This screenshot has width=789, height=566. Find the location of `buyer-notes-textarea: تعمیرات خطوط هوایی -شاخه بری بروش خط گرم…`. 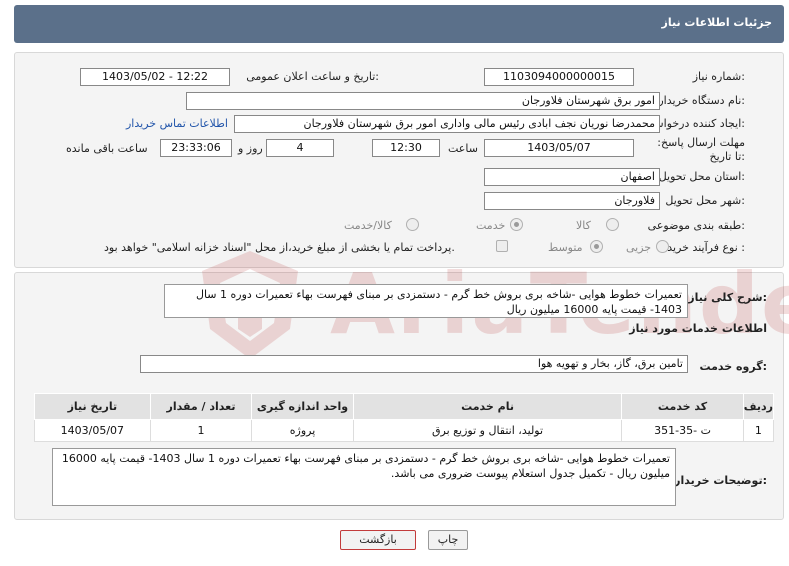

buyer-notes-textarea: تعمیرات خطوط هوایی -شاخه بری بروش خط گرم… is located at coordinates (364, 477).